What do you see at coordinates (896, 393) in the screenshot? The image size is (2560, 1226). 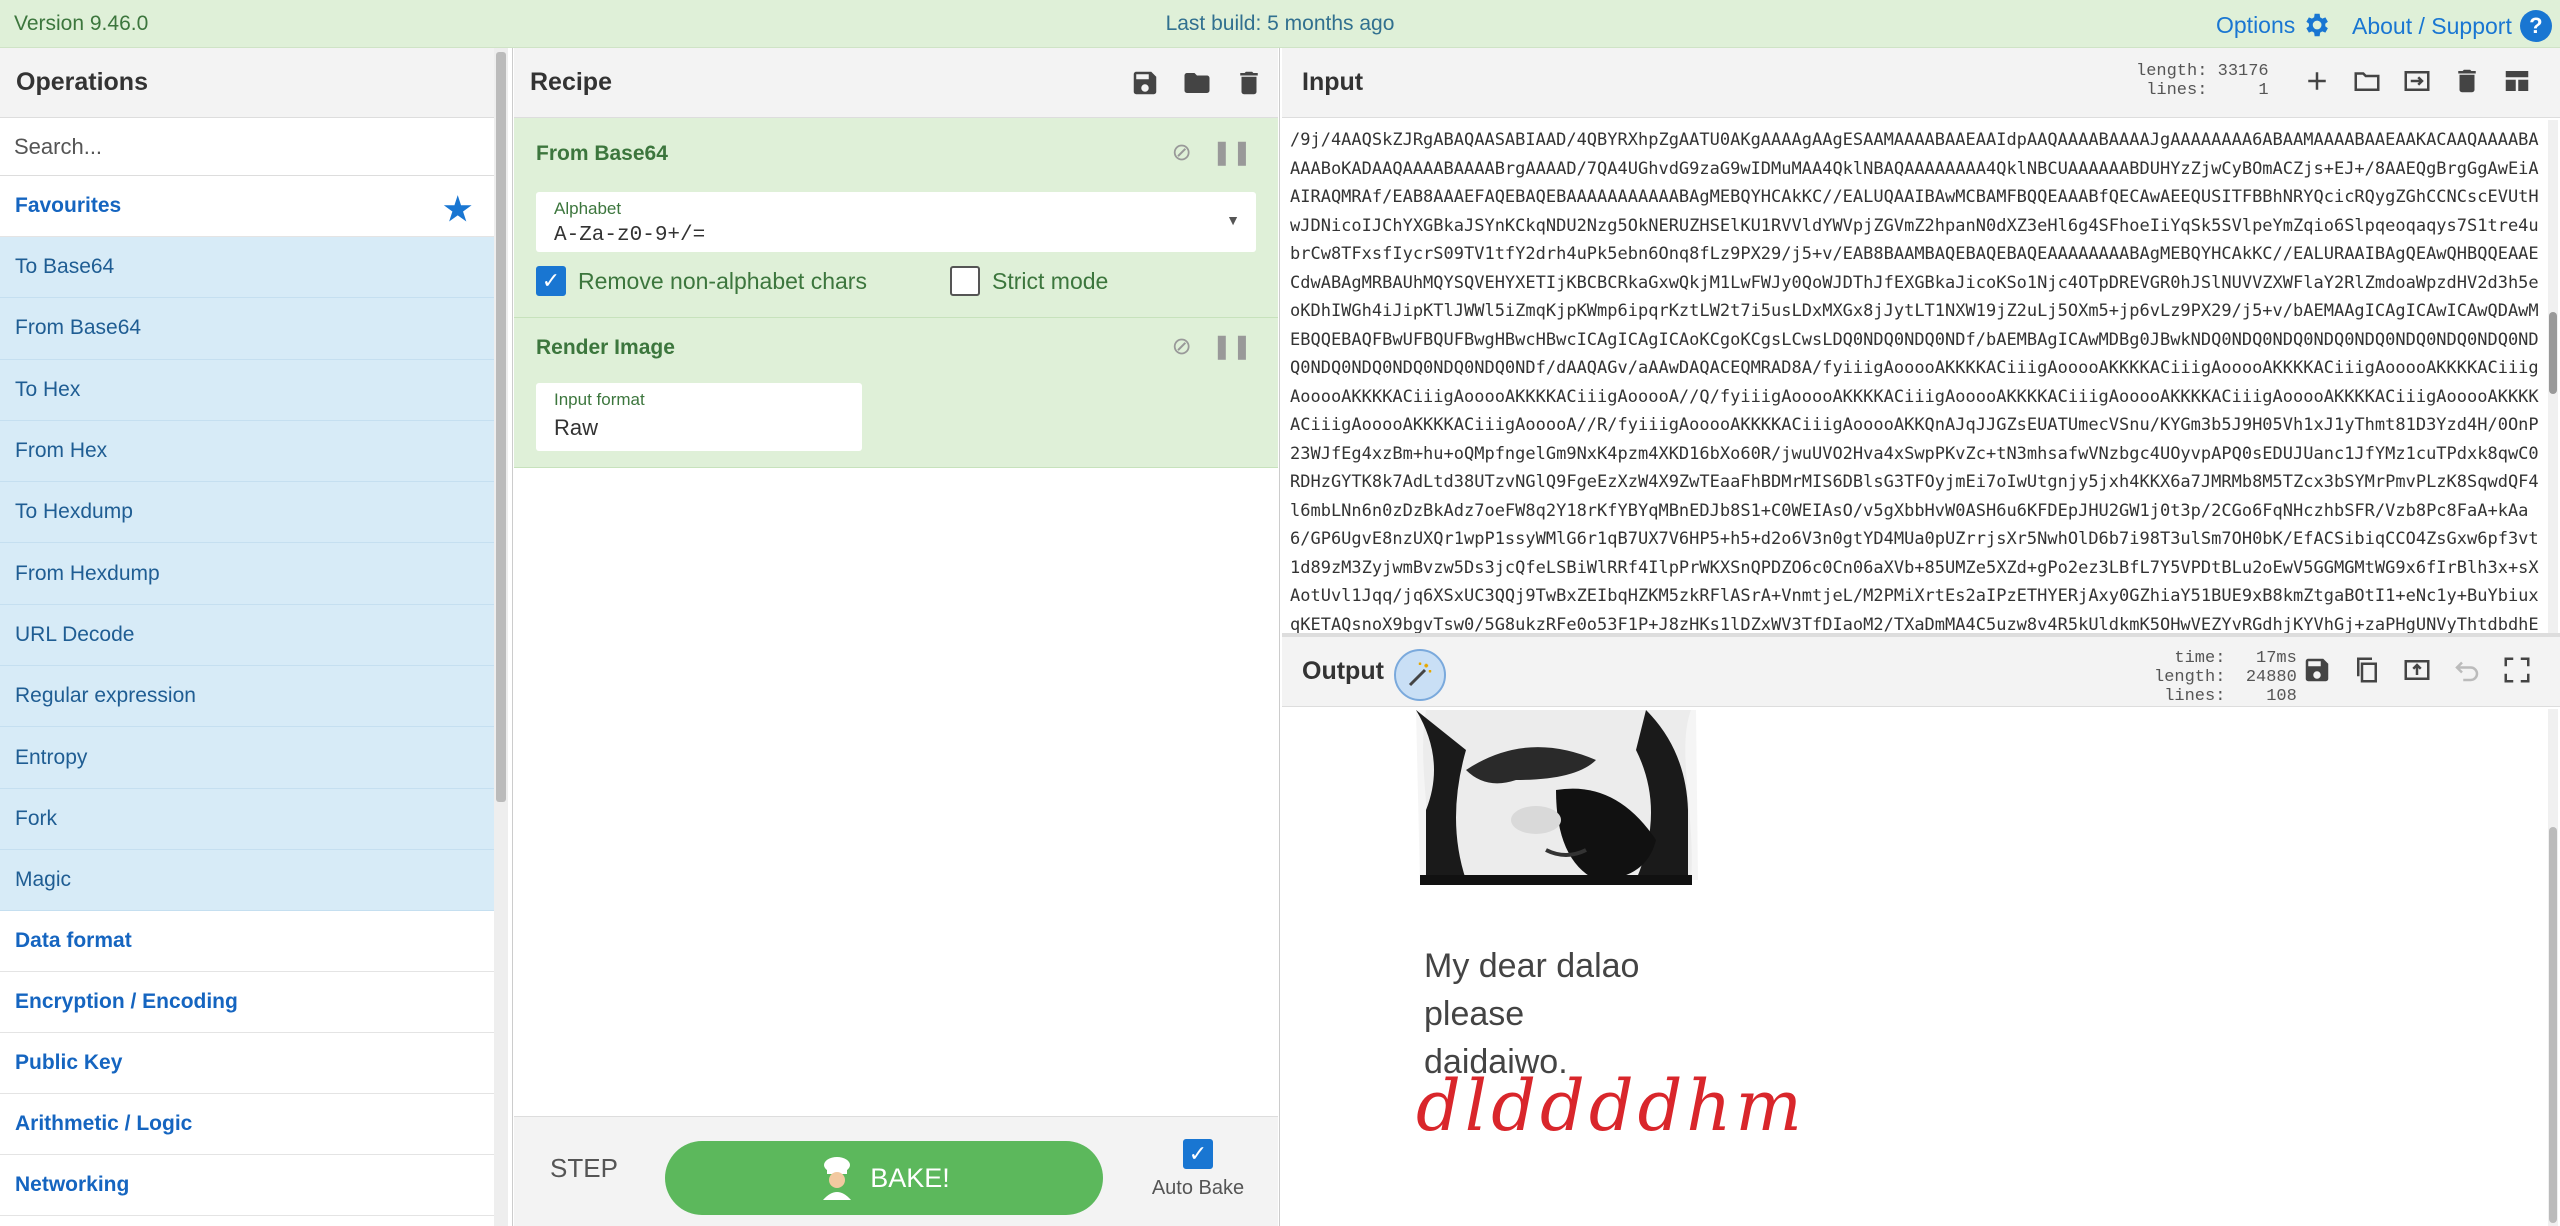 I see `recipe-op-render-image: Render Image ⊘ ❚❚ Input format Raw` at bounding box center [896, 393].